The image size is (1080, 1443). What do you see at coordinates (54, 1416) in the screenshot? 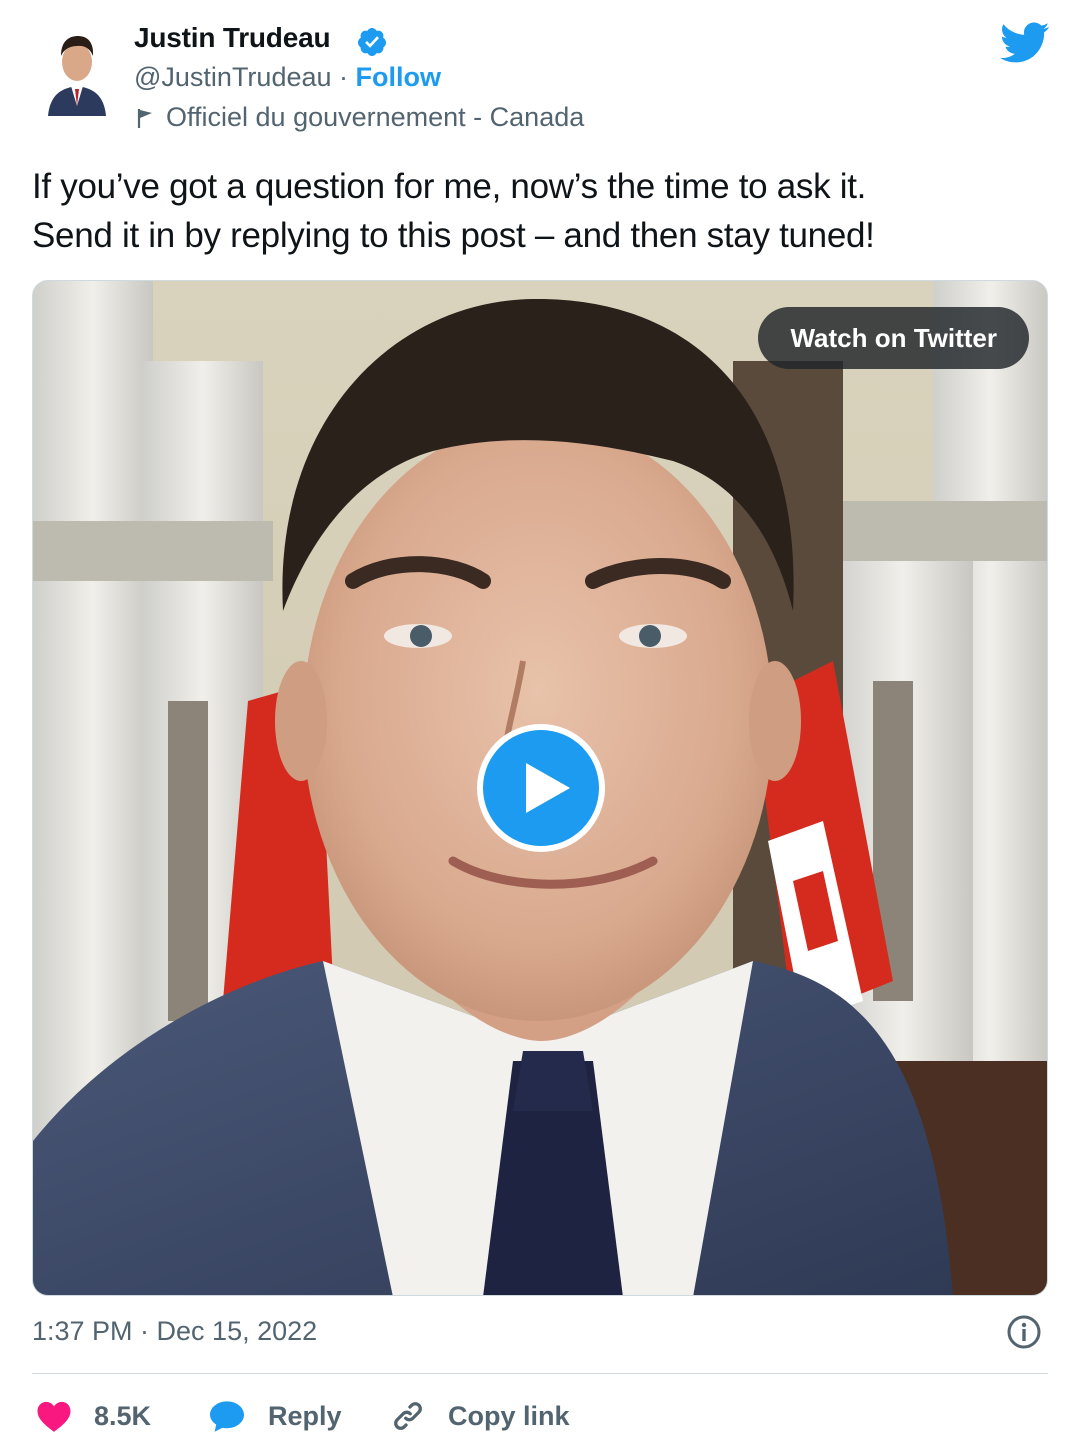
I see `heart-icon` at bounding box center [54, 1416].